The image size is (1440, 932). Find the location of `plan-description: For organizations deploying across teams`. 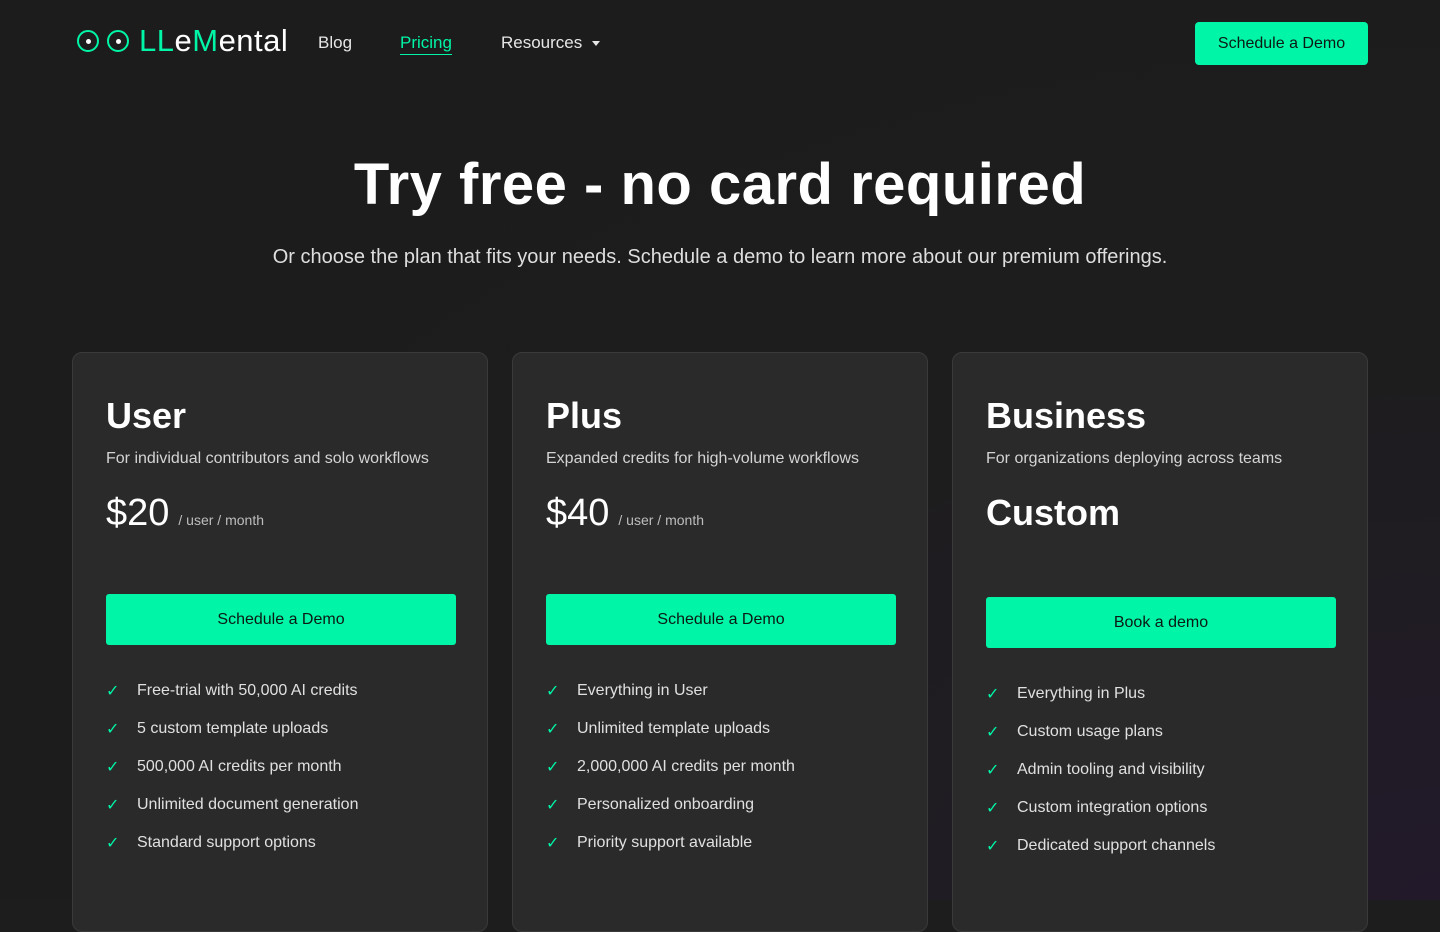

plan-description: For organizations deploying across teams is located at coordinates (1134, 458).